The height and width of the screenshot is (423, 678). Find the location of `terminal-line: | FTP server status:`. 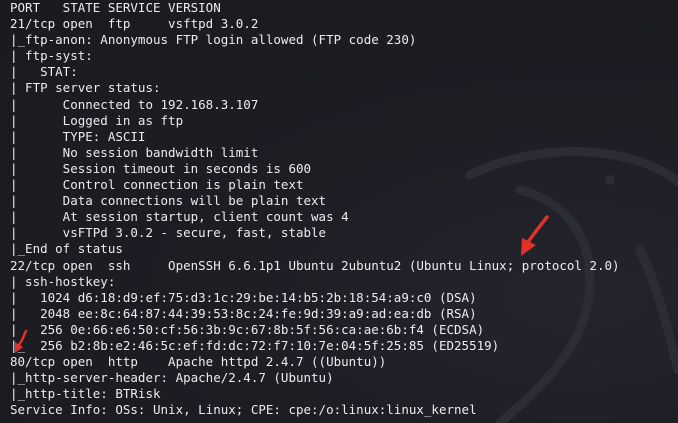

terminal-line: | FTP server status: is located at coordinates (85, 88).